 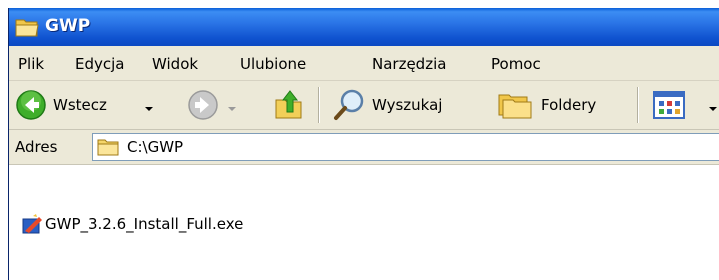 I want to click on menu-file: Plik, so click(x=31, y=64).